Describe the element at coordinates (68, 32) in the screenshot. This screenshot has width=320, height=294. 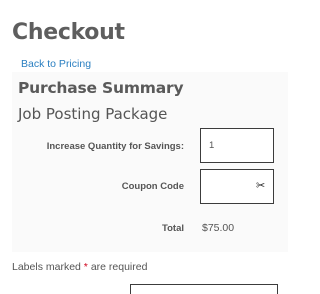
I see `page-title: Checkout` at that location.